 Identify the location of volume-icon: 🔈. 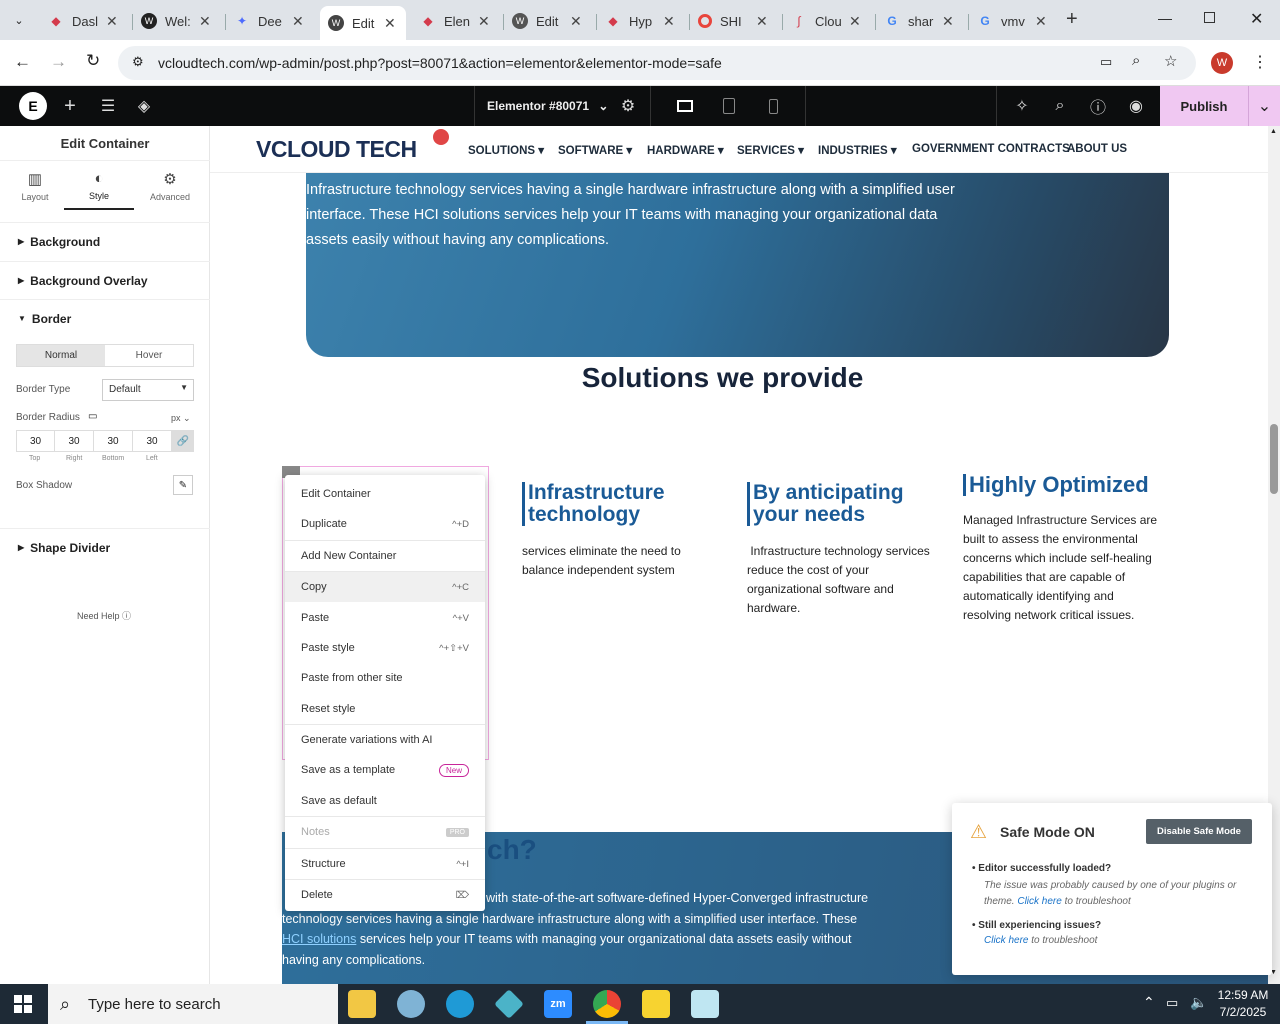
(1198, 1002).